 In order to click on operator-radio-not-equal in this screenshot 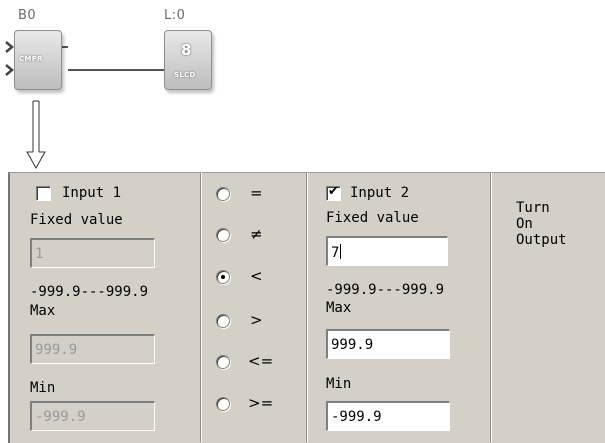, I will do `click(223, 235)`.